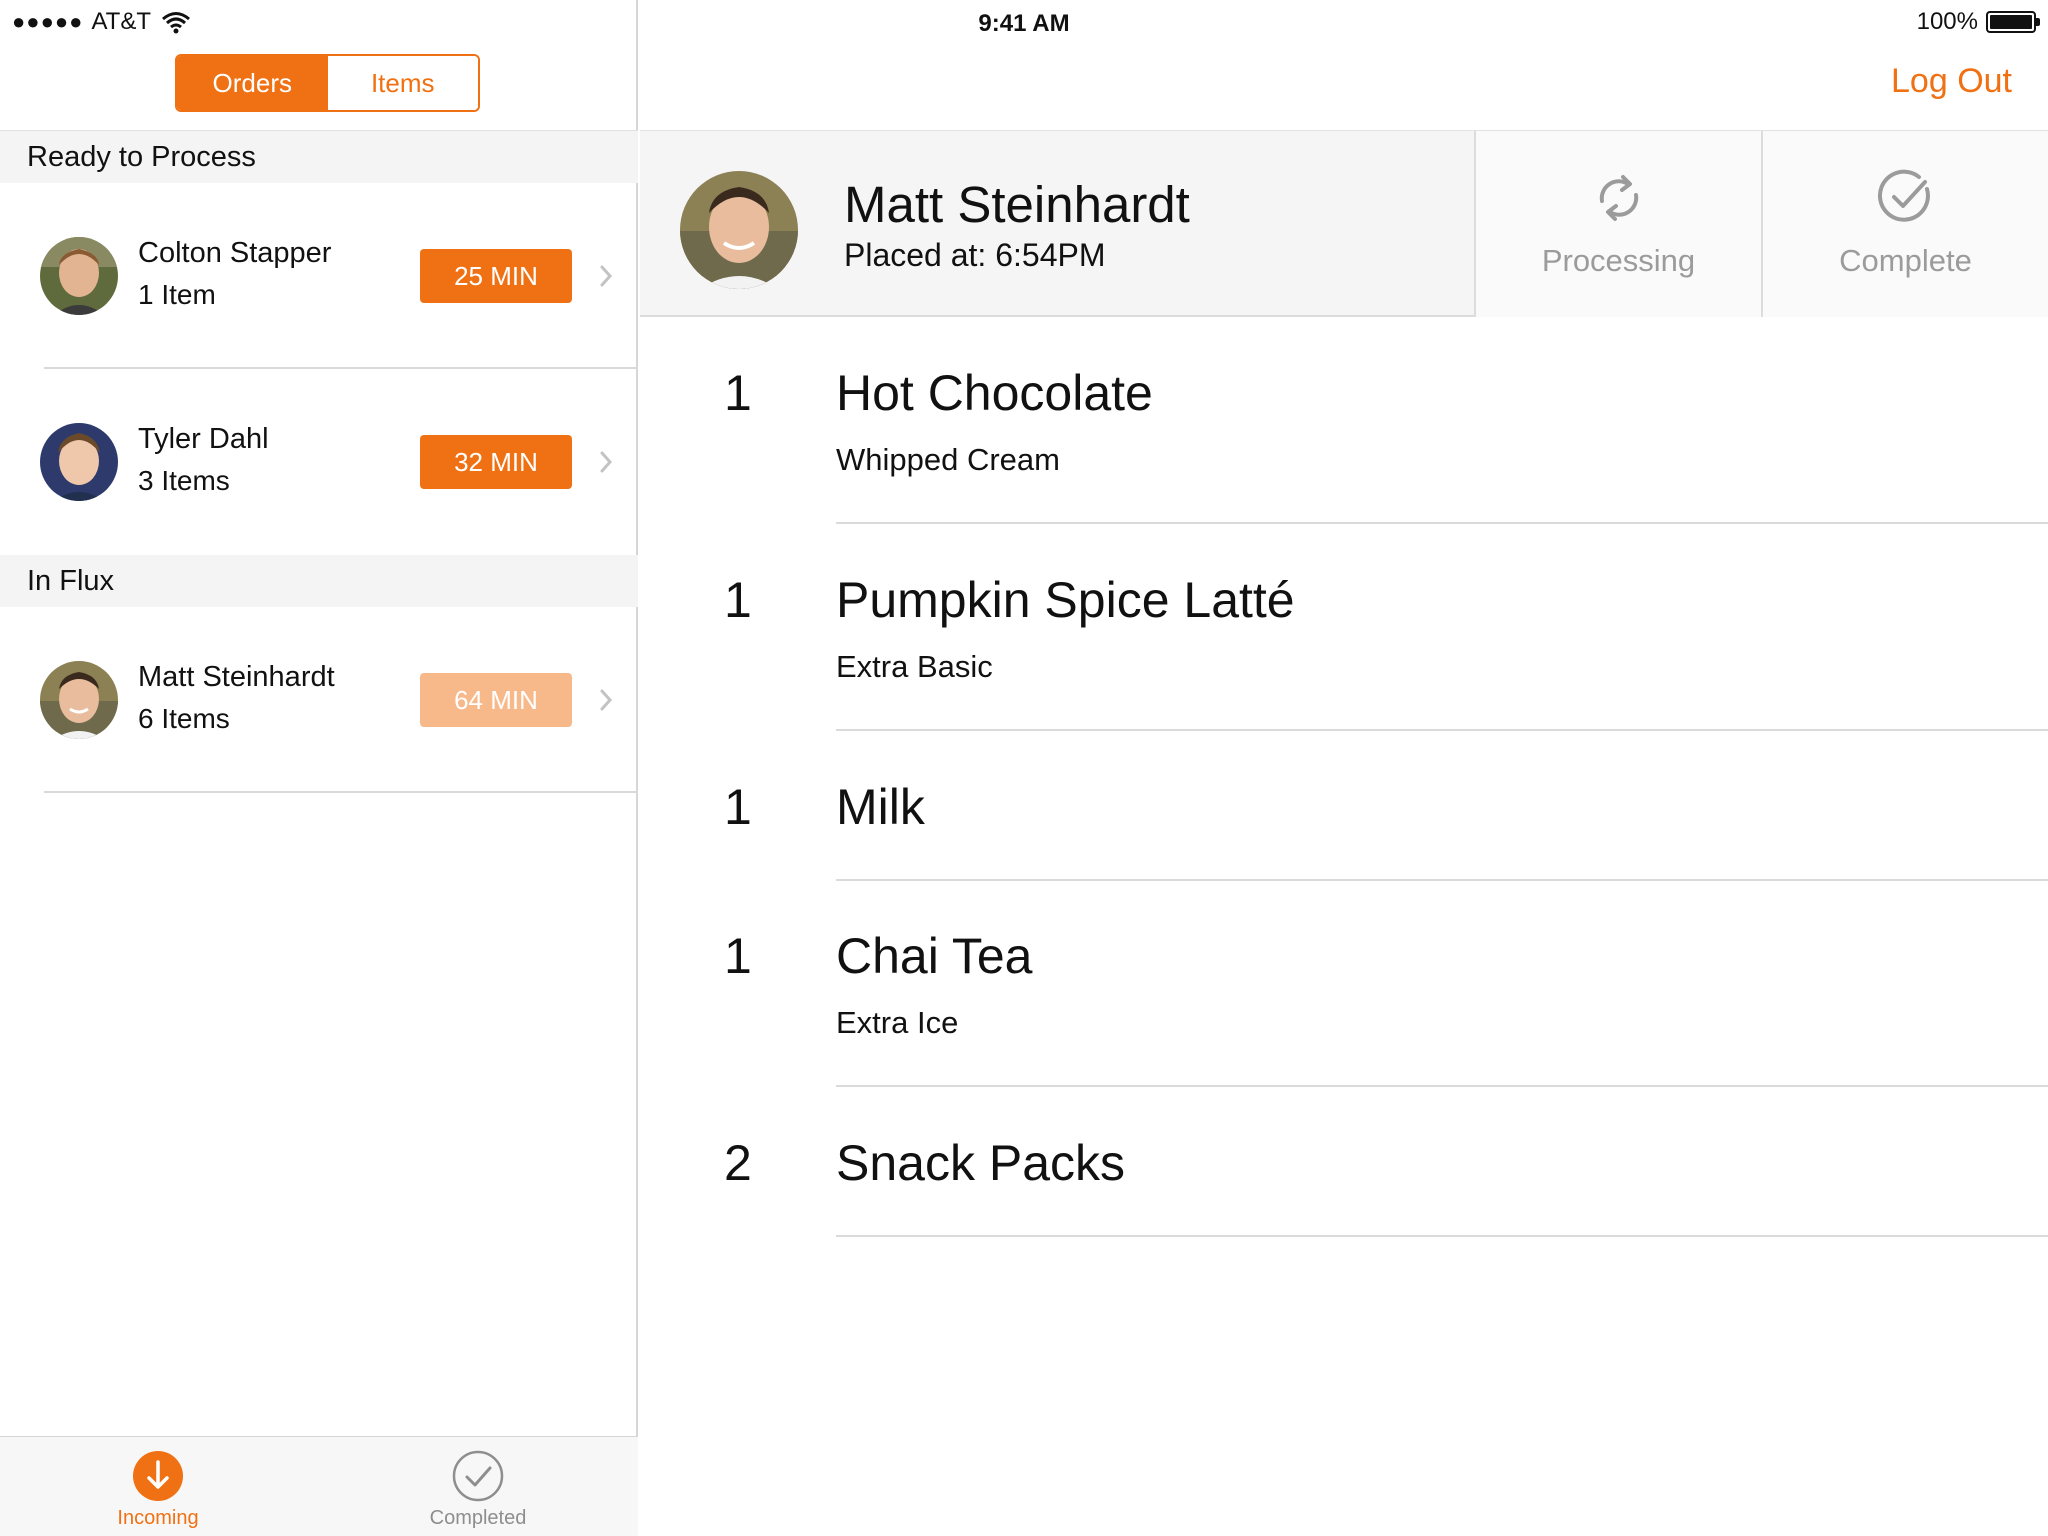 Image resolution: width=2048 pixels, height=1536 pixels. What do you see at coordinates (914, 666) in the screenshot?
I see `item-modifier: Extra Basic` at bounding box center [914, 666].